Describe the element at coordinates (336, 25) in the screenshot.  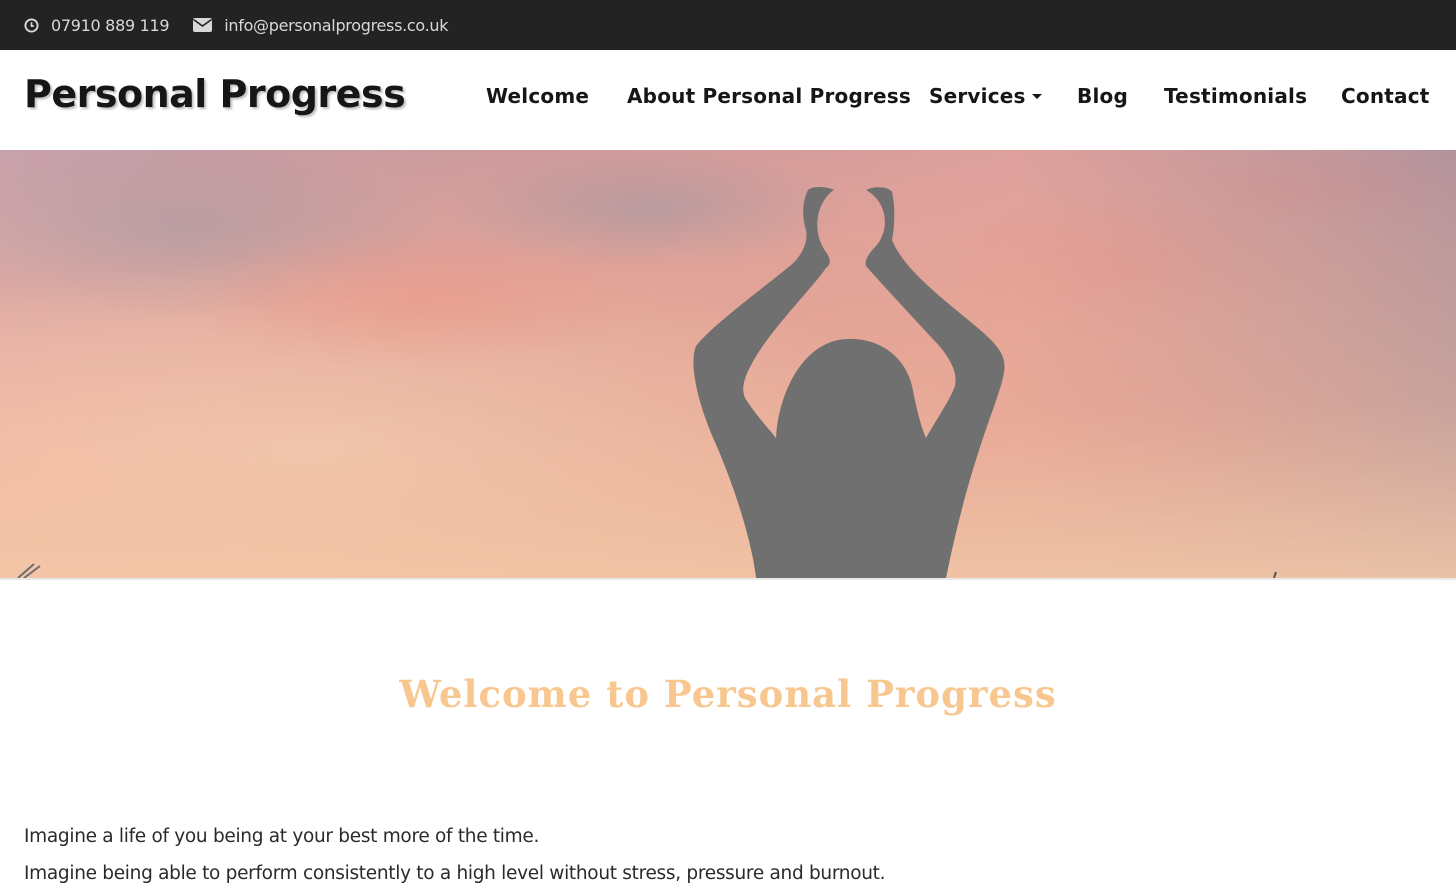
I see `email-address: info@personalprogress.co.uk` at that location.